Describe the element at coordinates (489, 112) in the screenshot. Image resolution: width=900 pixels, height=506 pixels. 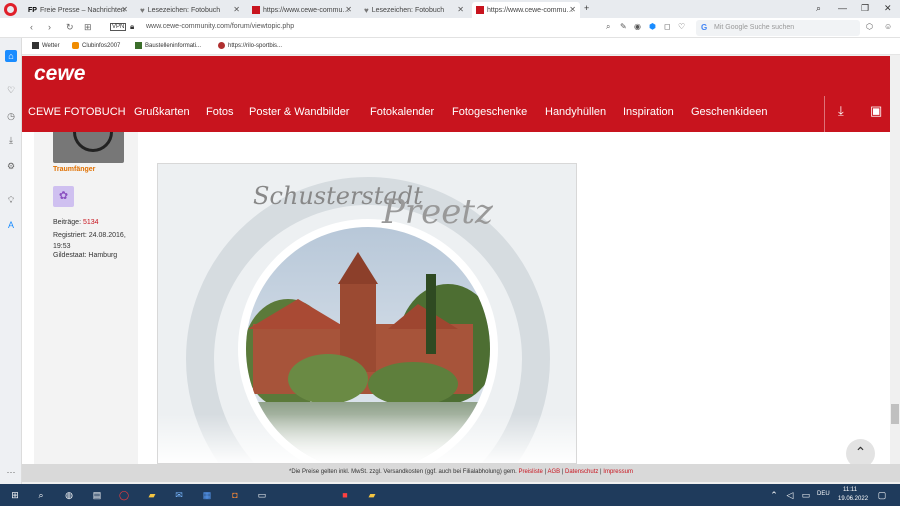
I see `nav-fotogeschenke: Fotogeschenke` at that location.